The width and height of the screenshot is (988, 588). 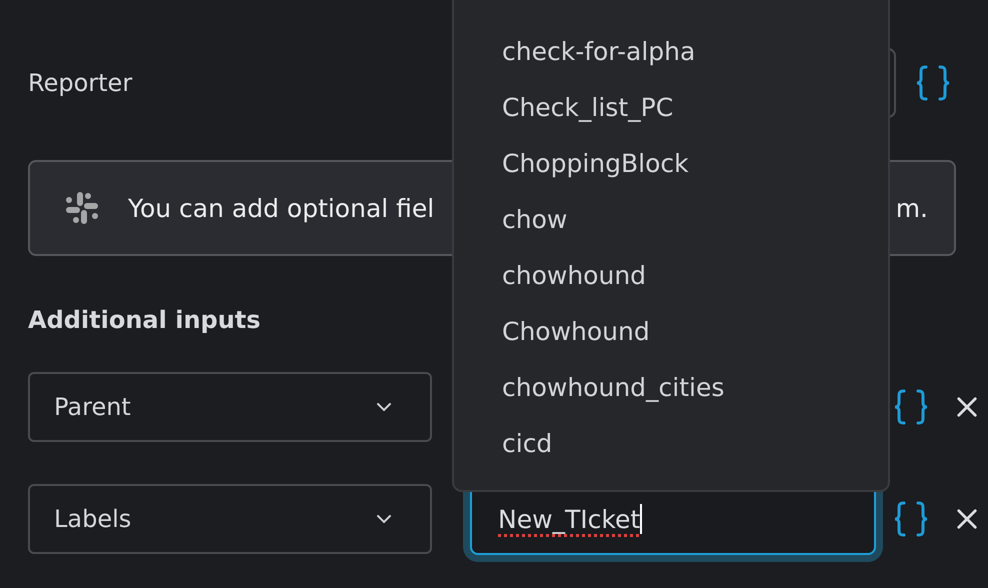 I want to click on hash-logo-icon, so click(x=82, y=208).